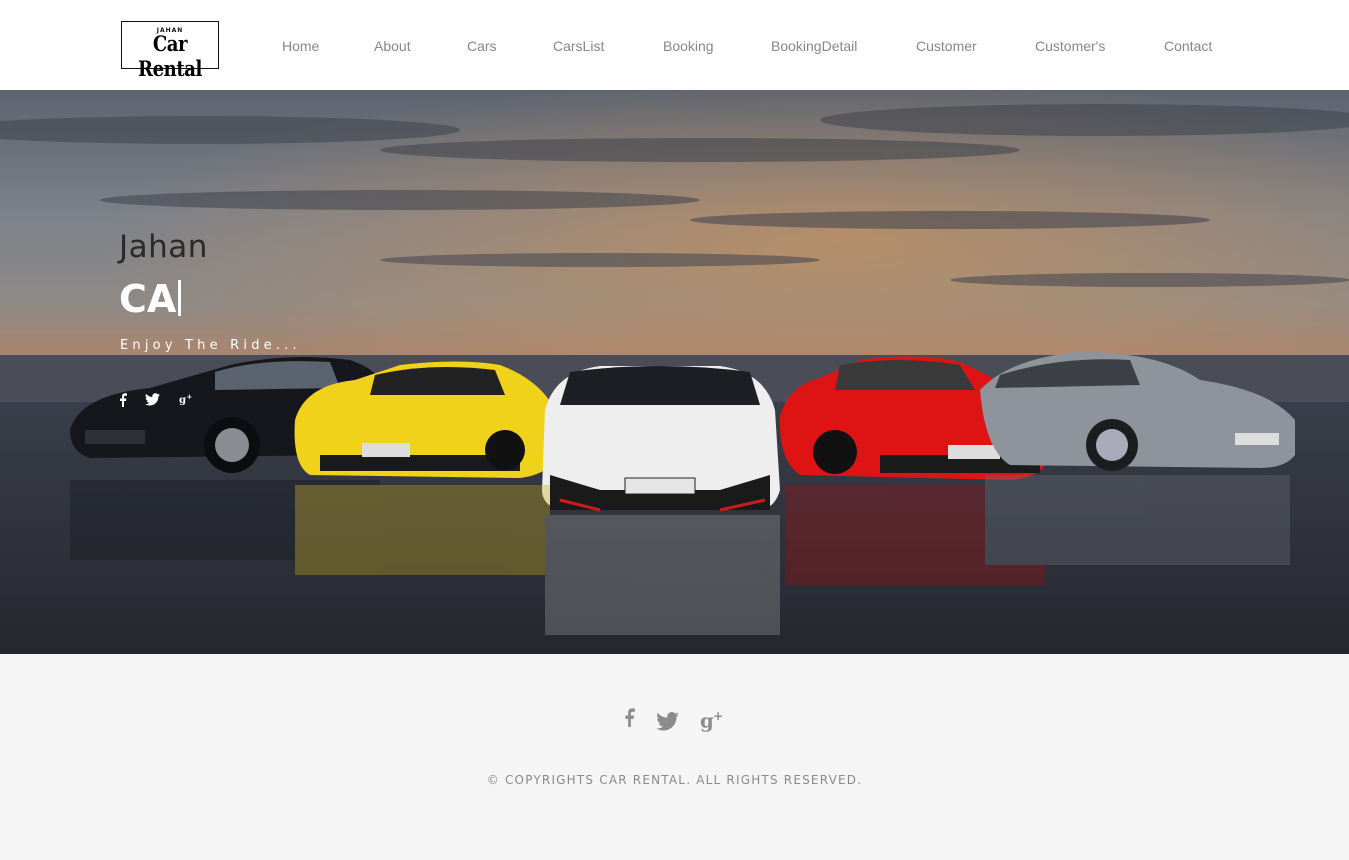 This screenshot has height=860, width=1349. I want to click on nav-carslist: CarsList, so click(578, 46).